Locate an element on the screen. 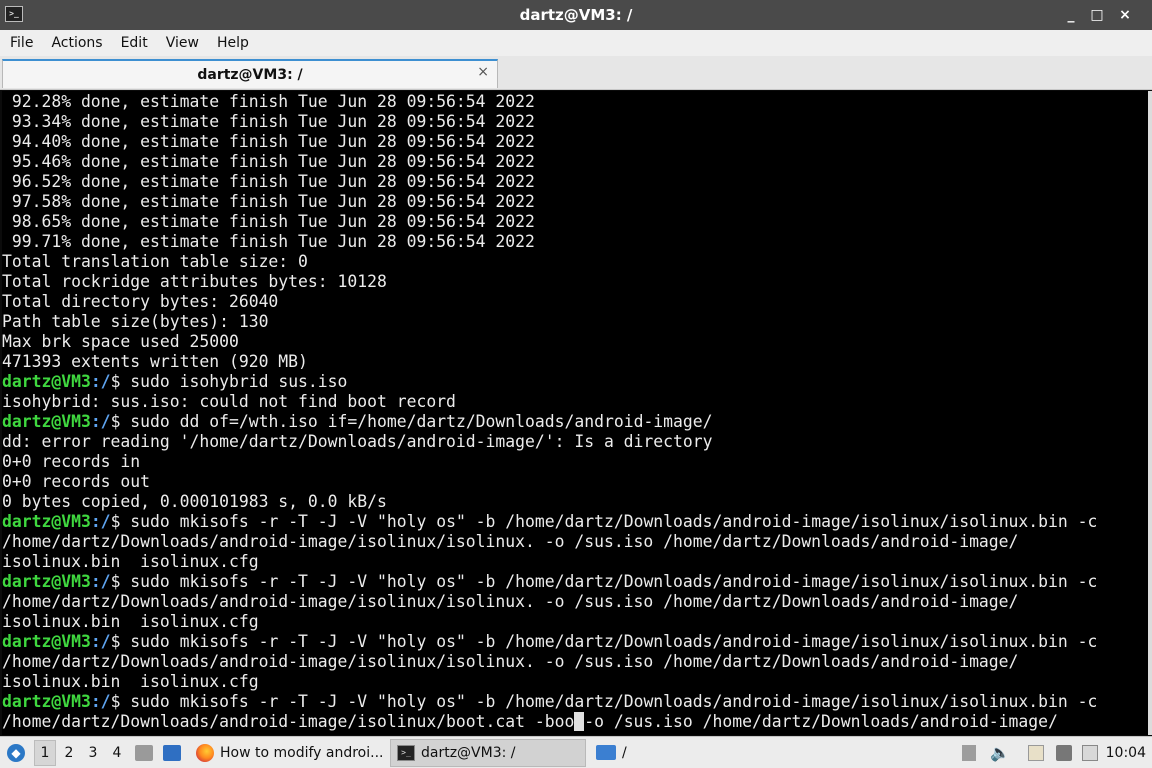 The height and width of the screenshot is (768, 1152). task-folder: / is located at coordinates (611, 752).